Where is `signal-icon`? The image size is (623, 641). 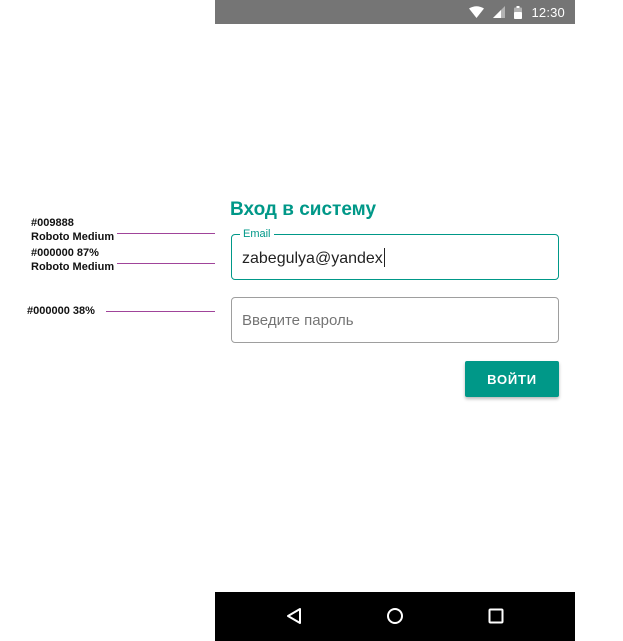 signal-icon is located at coordinates (499, 12).